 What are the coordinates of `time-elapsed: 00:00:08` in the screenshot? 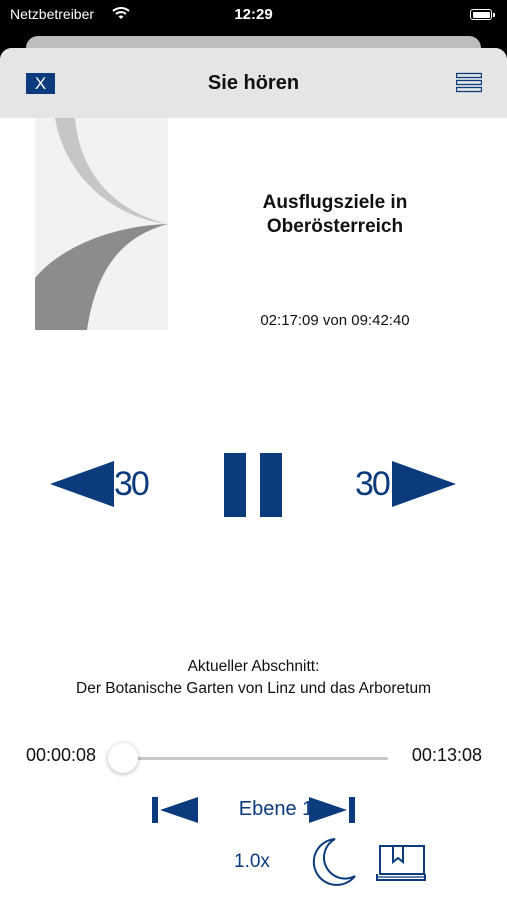 It's located at (61, 755).